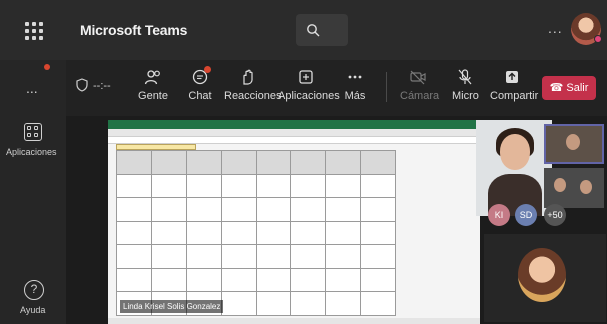 Image resolution: width=607 pixels, height=324 pixels. Describe the element at coordinates (33, 192) in the screenshot. I see `left-rail: ... Aplicaciones ? Ayuda` at that location.